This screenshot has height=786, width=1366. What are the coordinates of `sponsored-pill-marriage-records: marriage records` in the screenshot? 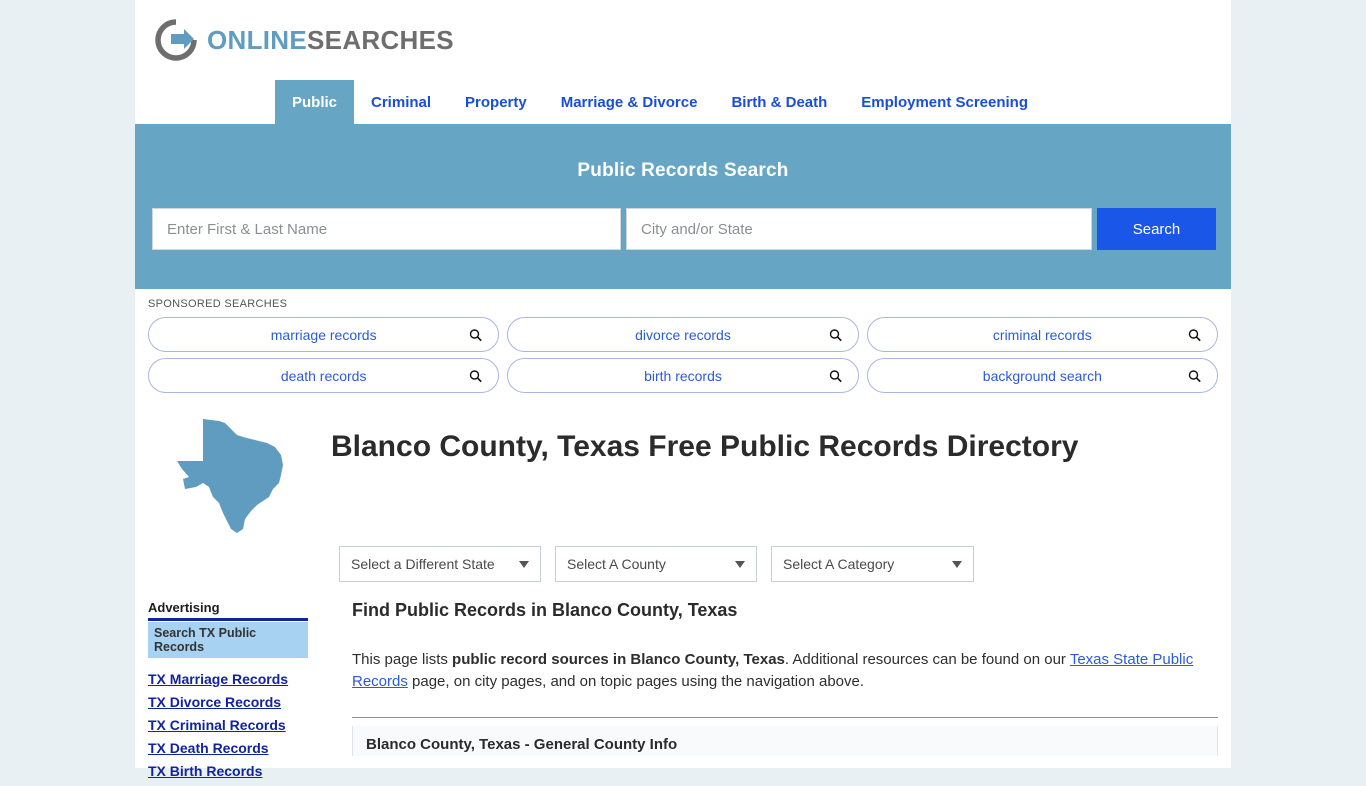 It's located at (324, 334).